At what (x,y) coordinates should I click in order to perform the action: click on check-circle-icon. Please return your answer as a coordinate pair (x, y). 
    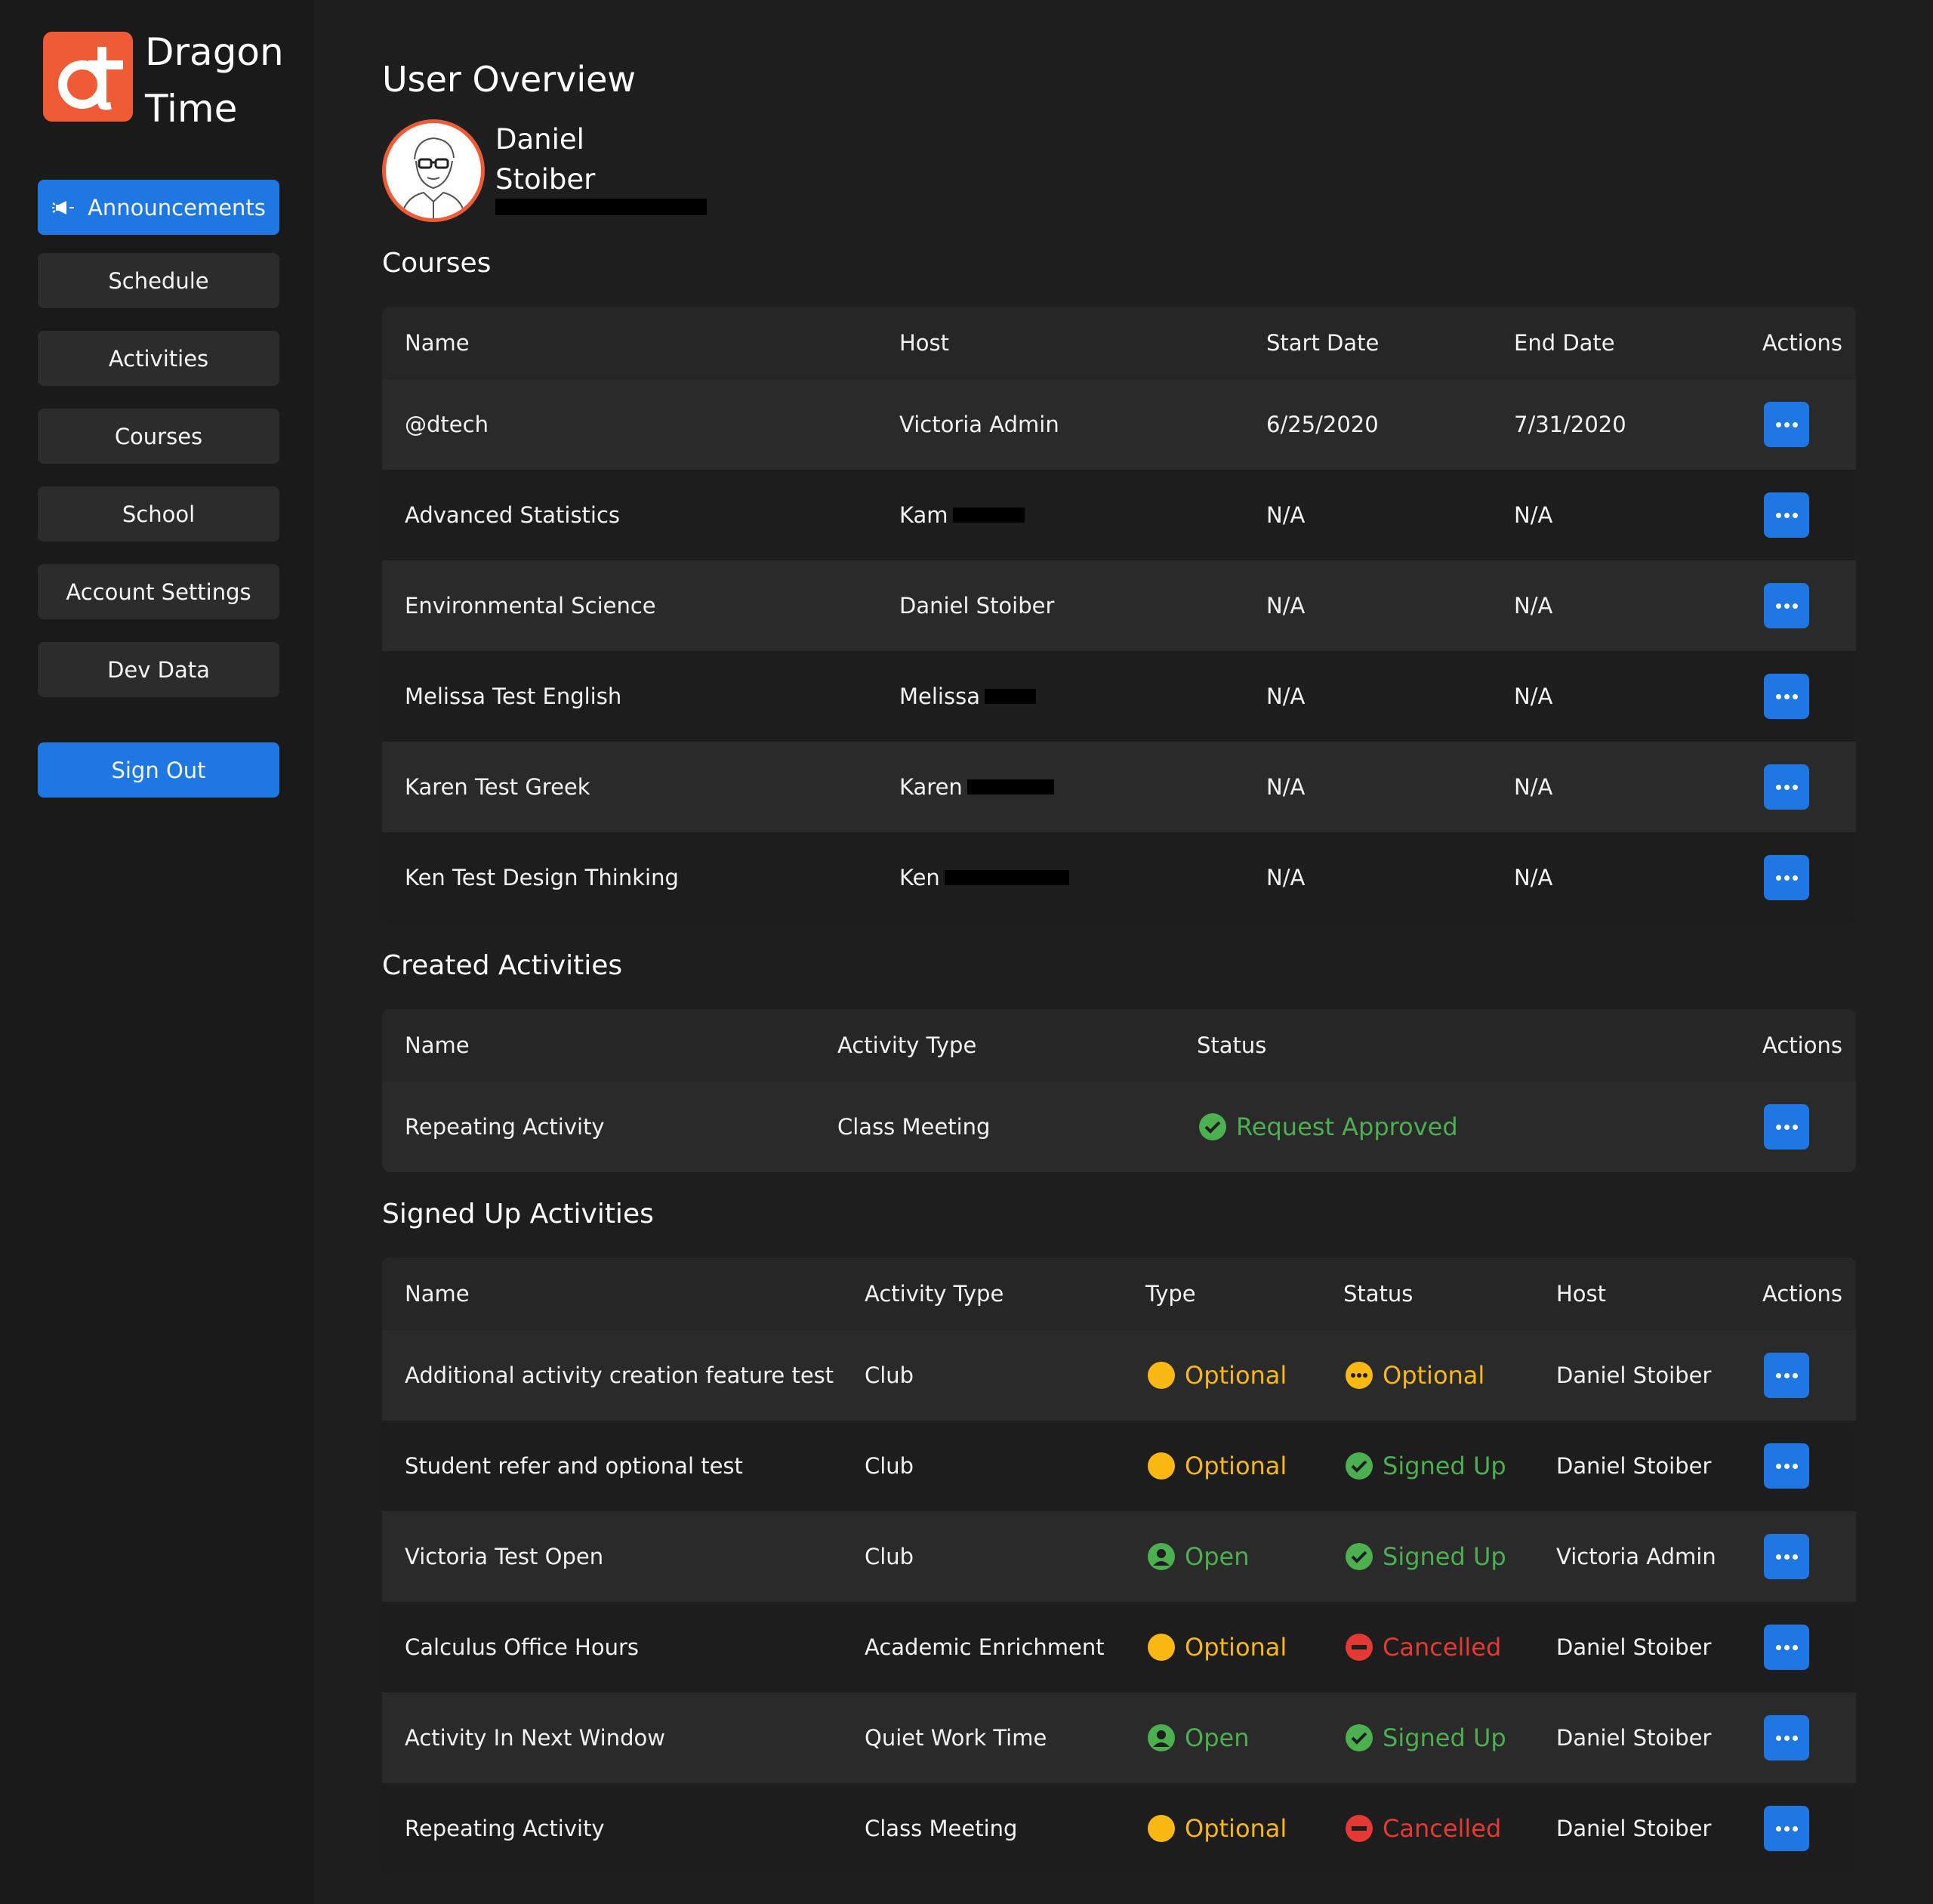
    Looking at the image, I should click on (1212, 1126).